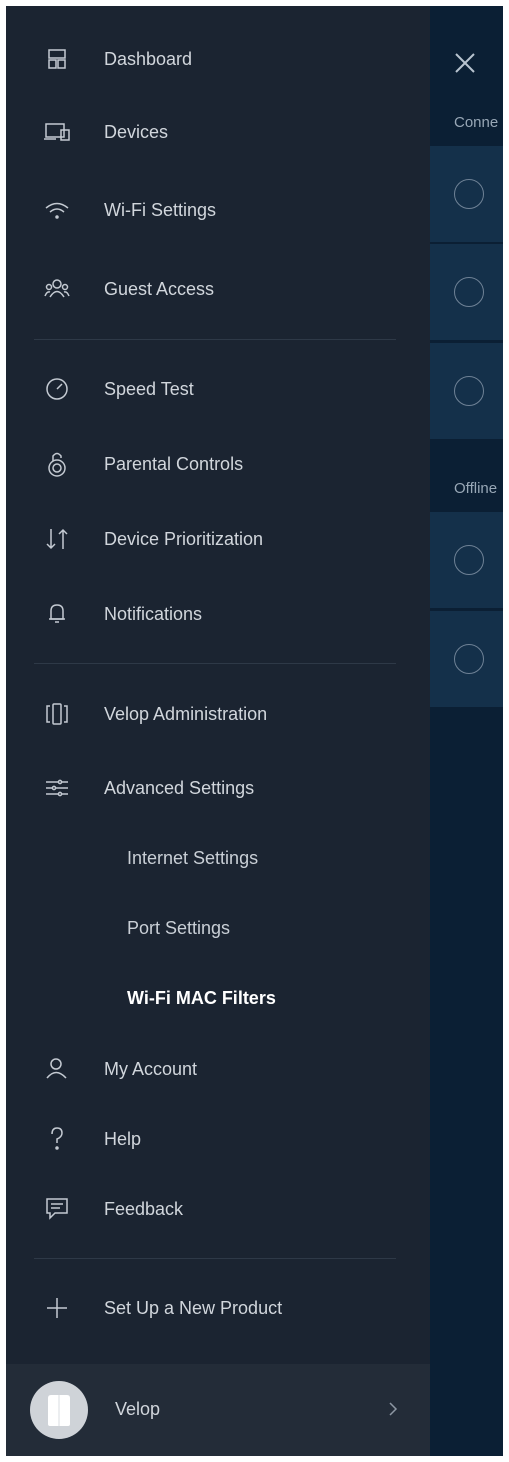 The width and height of the screenshot is (509, 1462). I want to click on close-icon, so click(465, 63).